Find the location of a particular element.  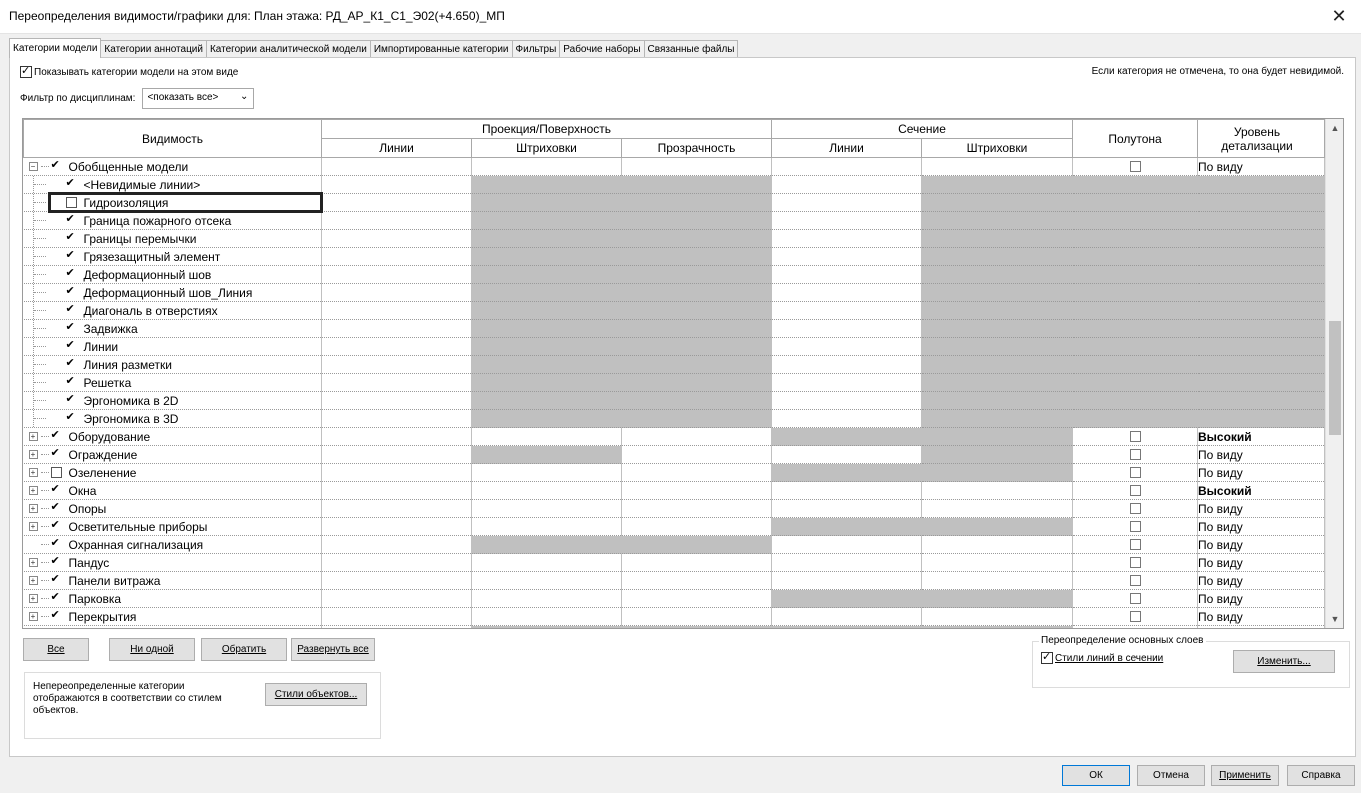

scroll-thumb is located at coordinates (1335, 378).